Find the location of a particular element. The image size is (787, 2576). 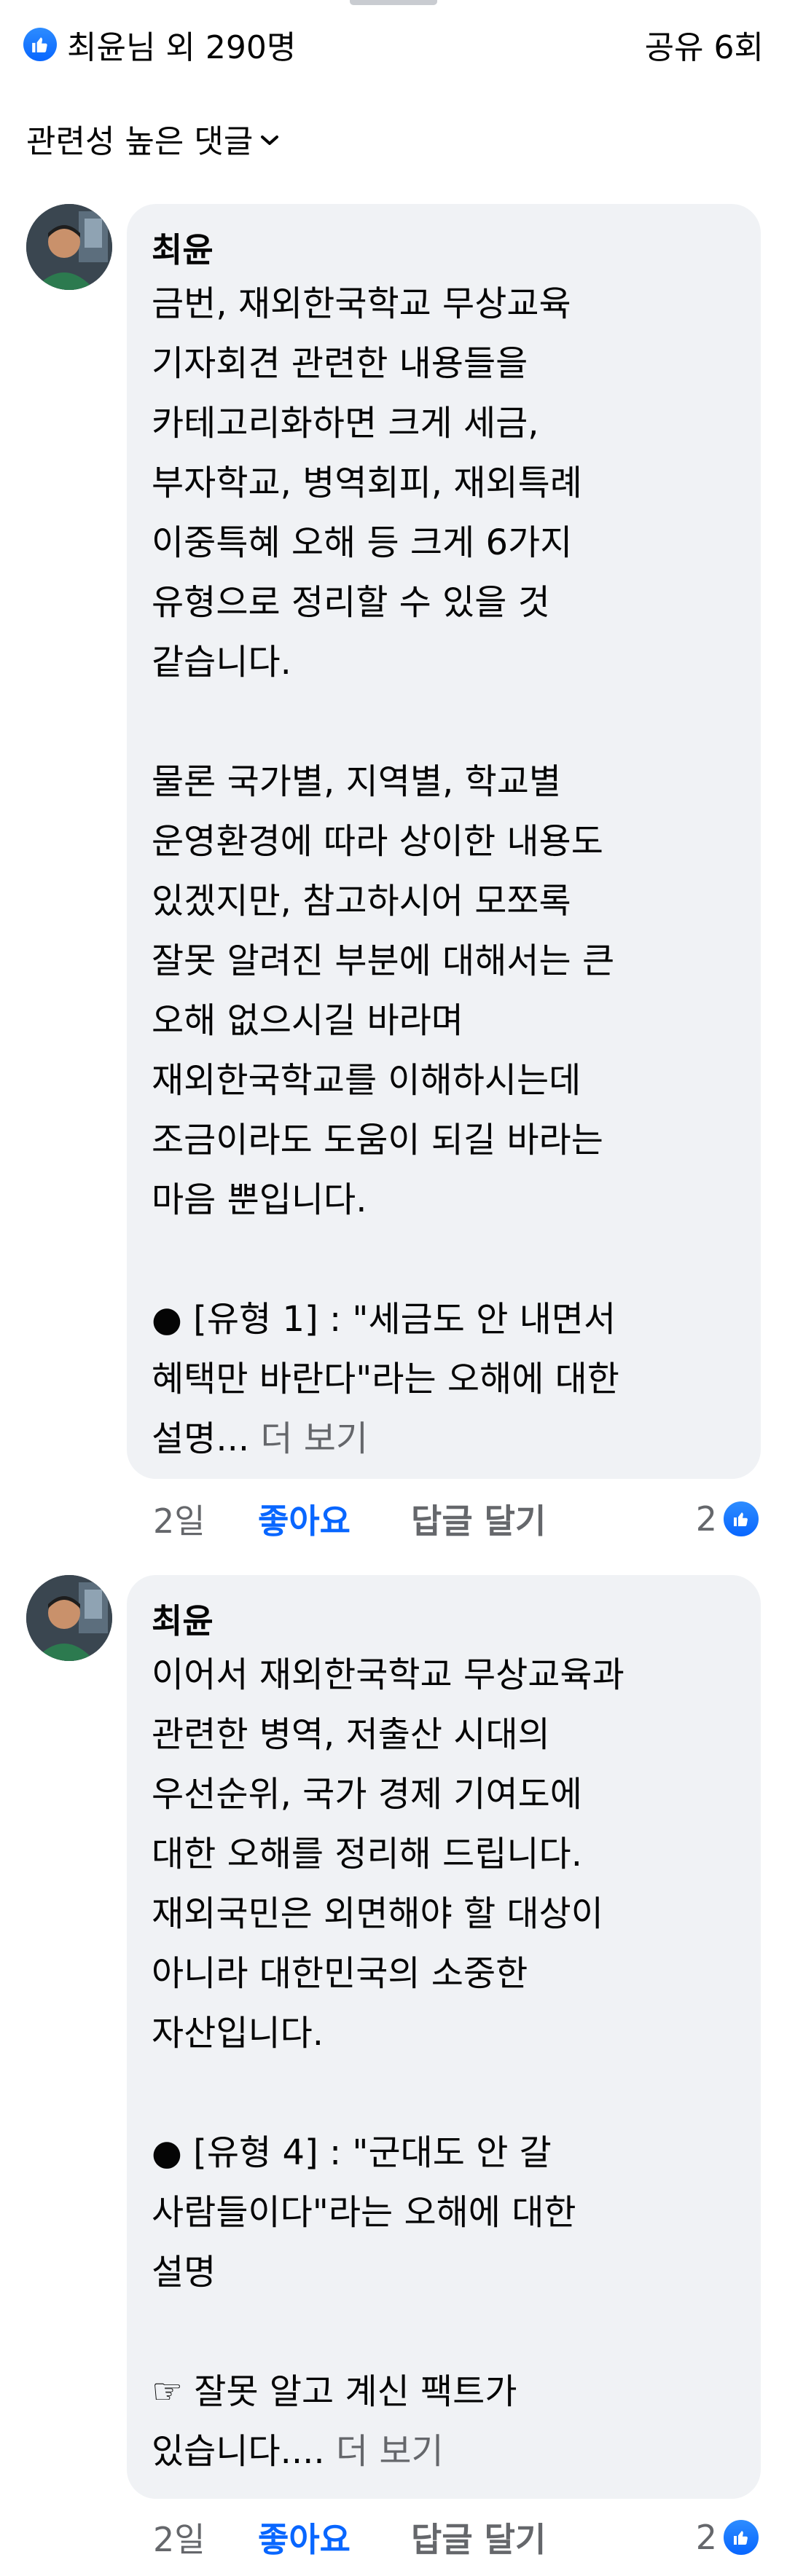

reaction-summary-bar: 최윤님 외 290명 공유 6회 is located at coordinates (393, 44).